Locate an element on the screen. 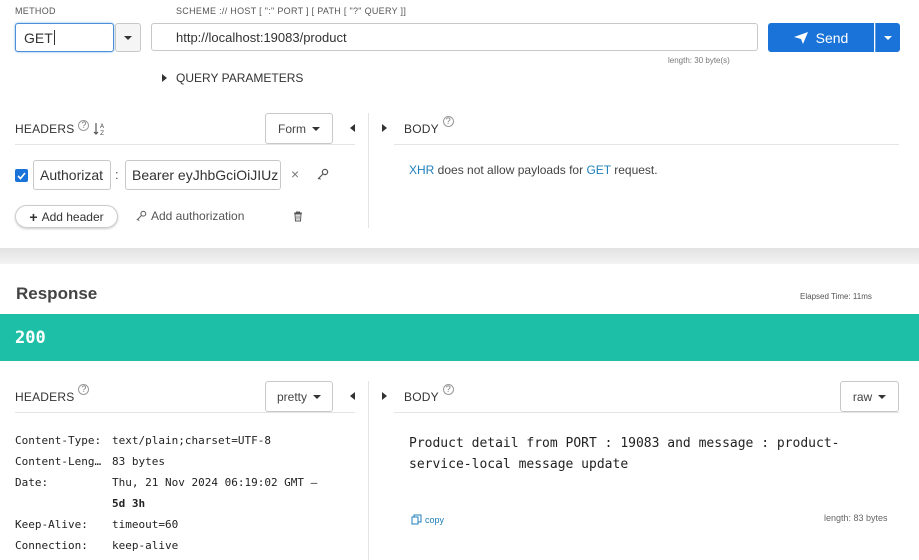  response-header-row: Keep-Alive: timeout=60 is located at coordinates (166, 524).